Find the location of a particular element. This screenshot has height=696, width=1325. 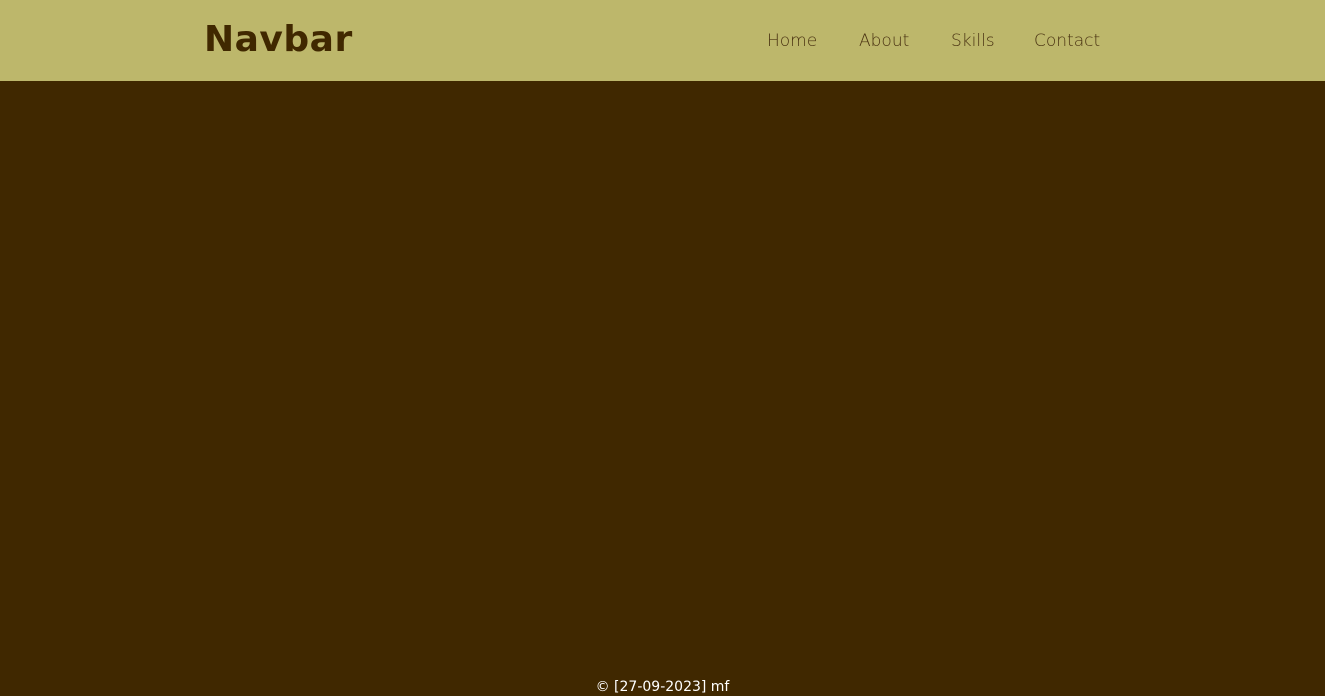

nav-link-skills: Skills is located at coordinates (973, 41).